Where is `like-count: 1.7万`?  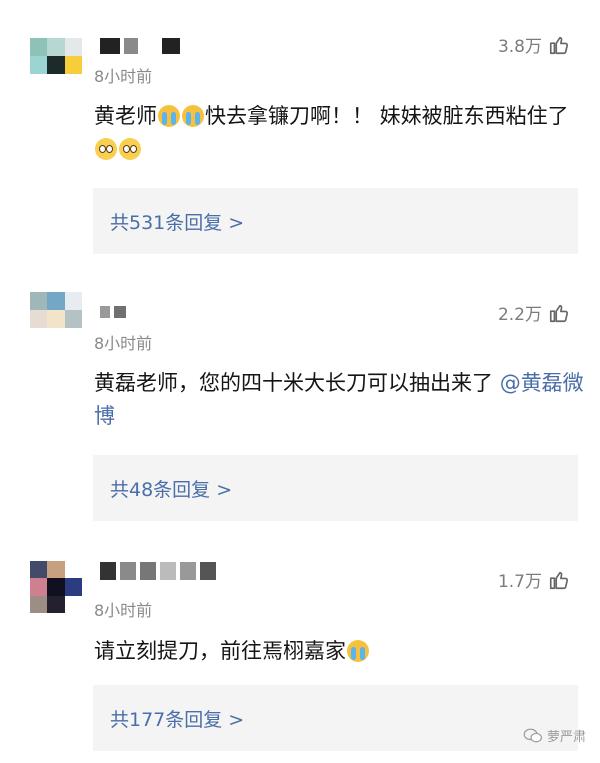
like-count: 1.7万 is located at coordinates (519, 582).